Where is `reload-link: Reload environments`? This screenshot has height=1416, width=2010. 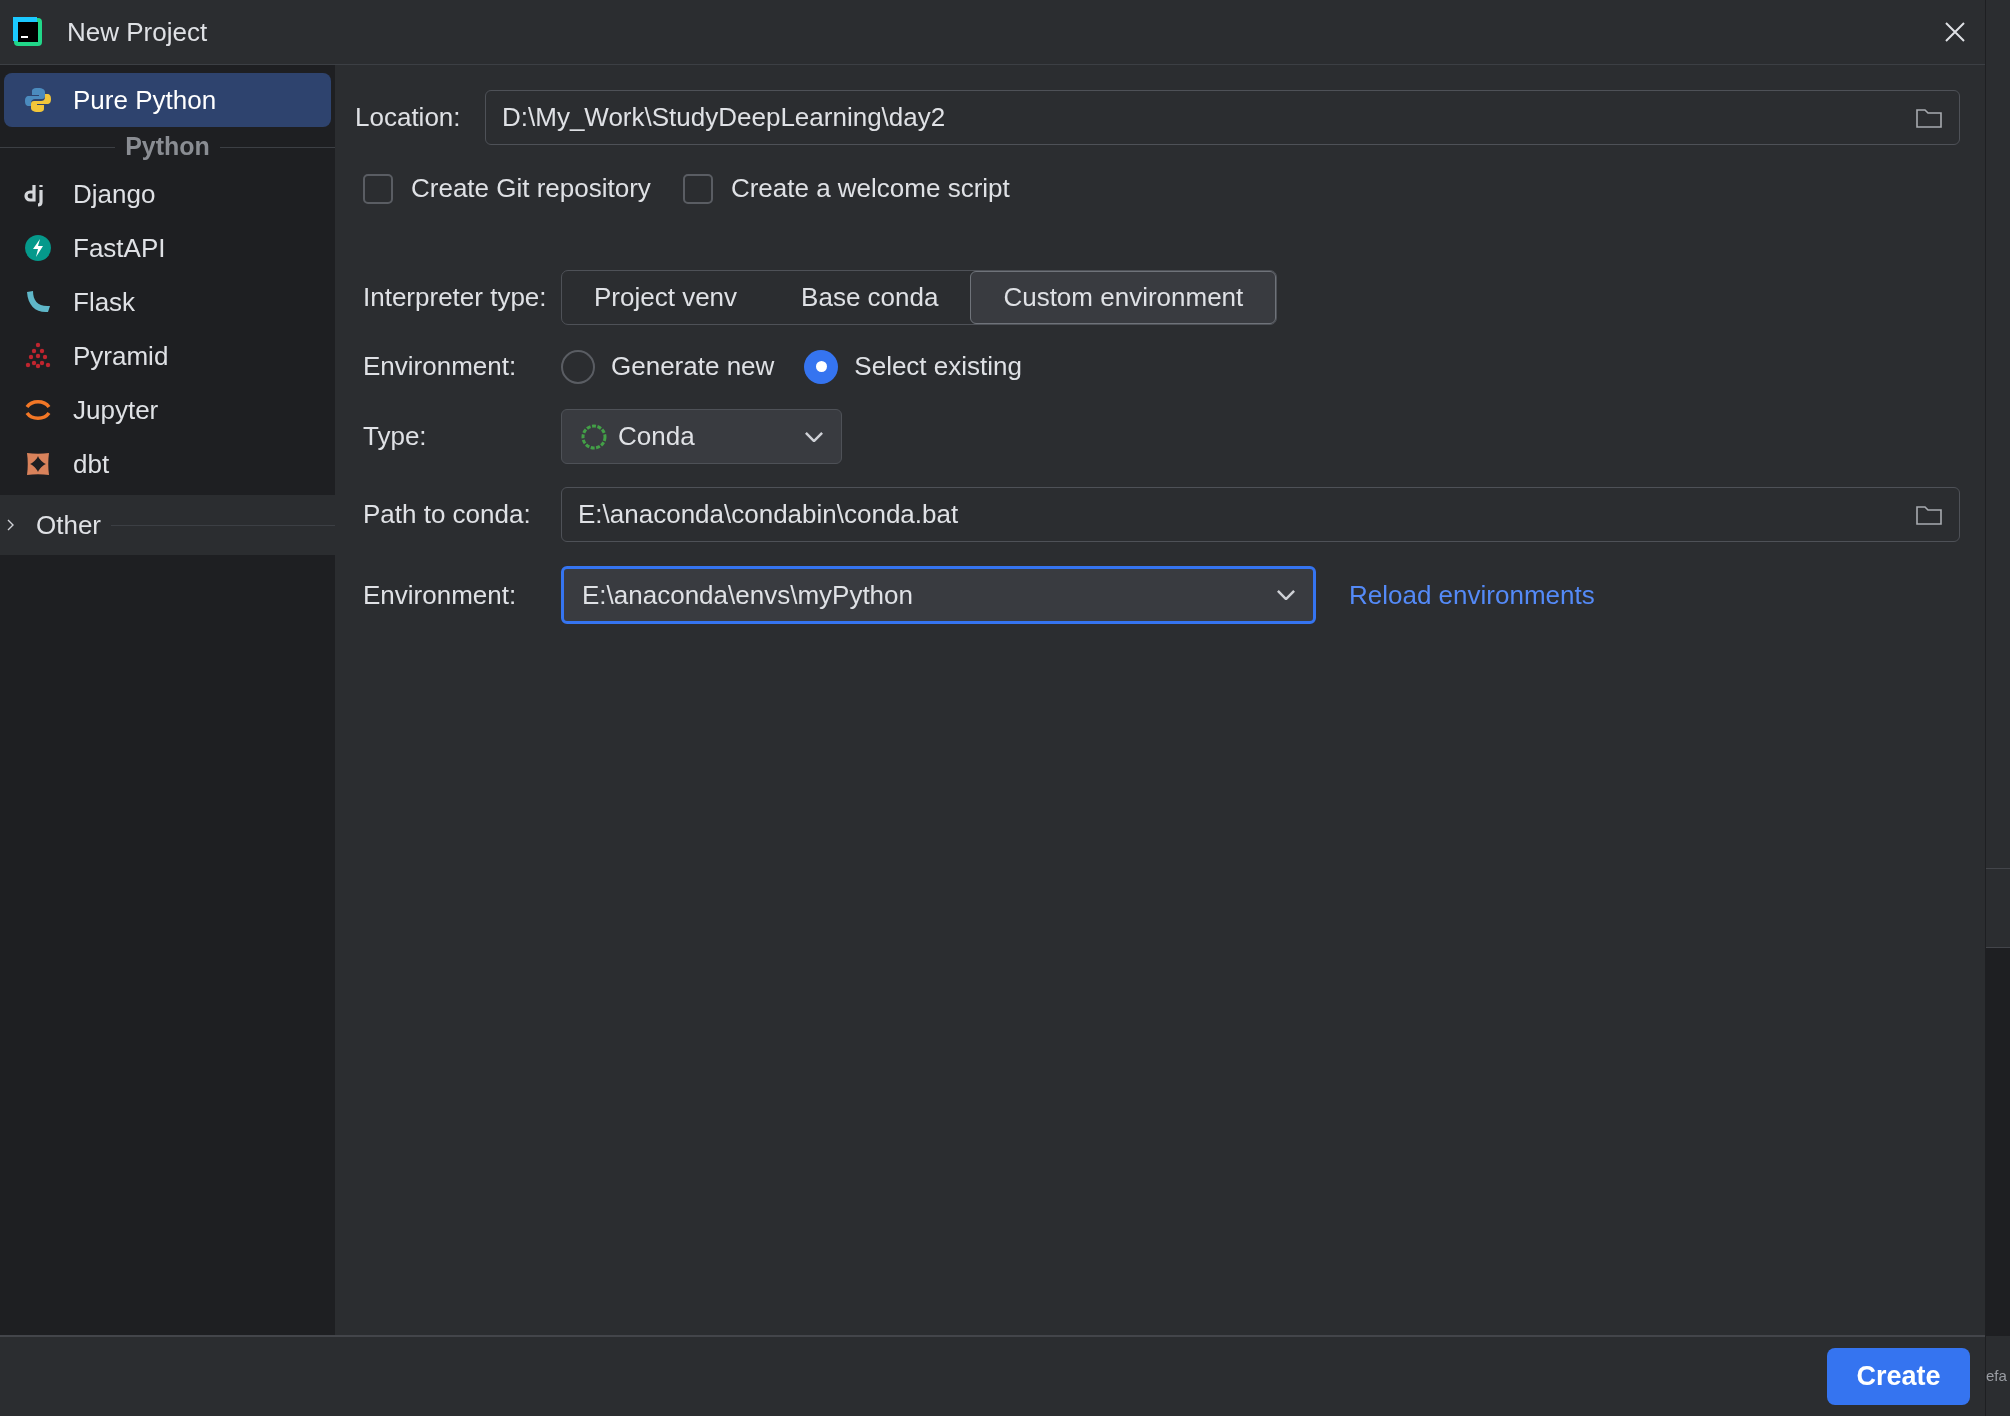
reload-link: Reload environments is located at coordinates (1472, 595).